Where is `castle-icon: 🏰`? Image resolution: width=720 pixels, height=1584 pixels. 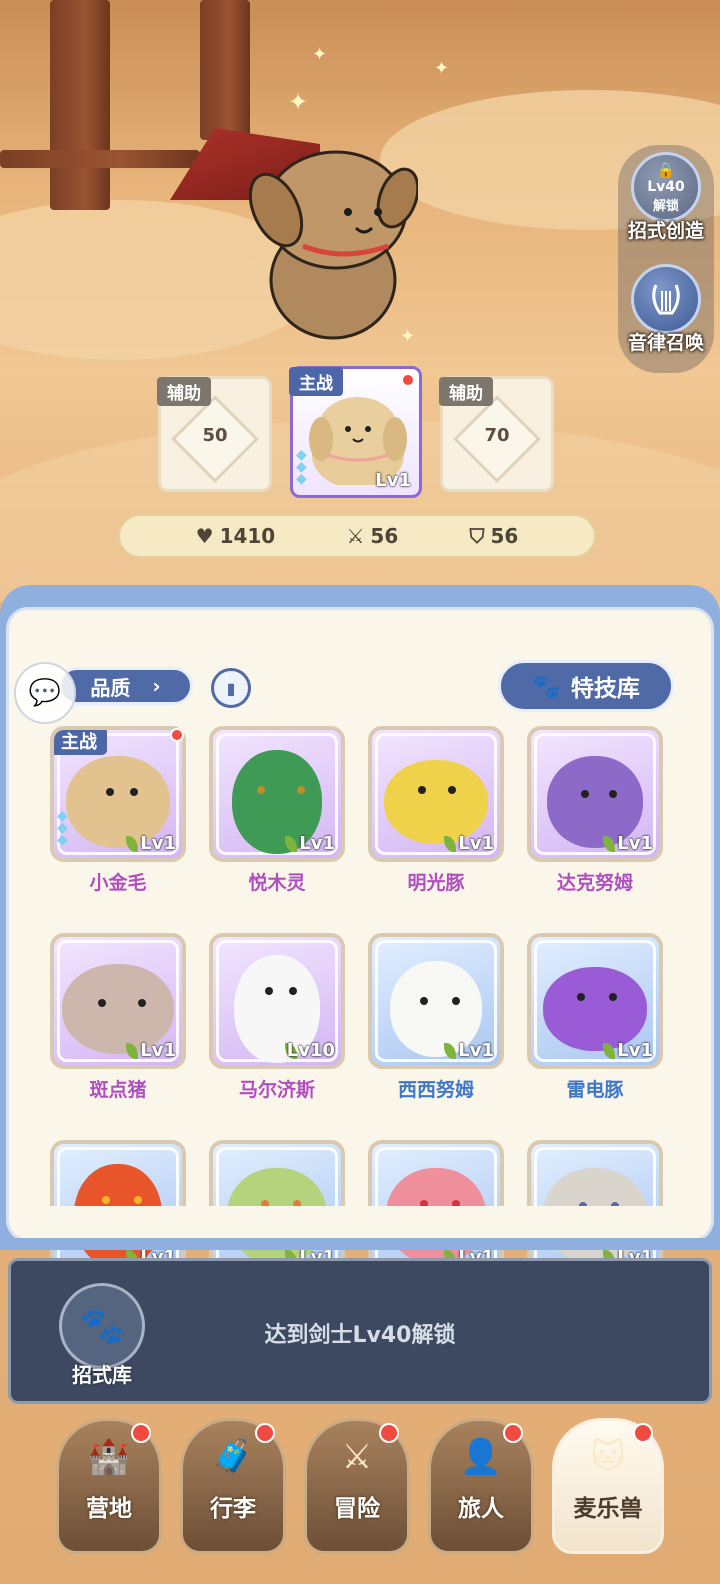
castle-icon: 🏰 is located at coordinates (109, 1457).